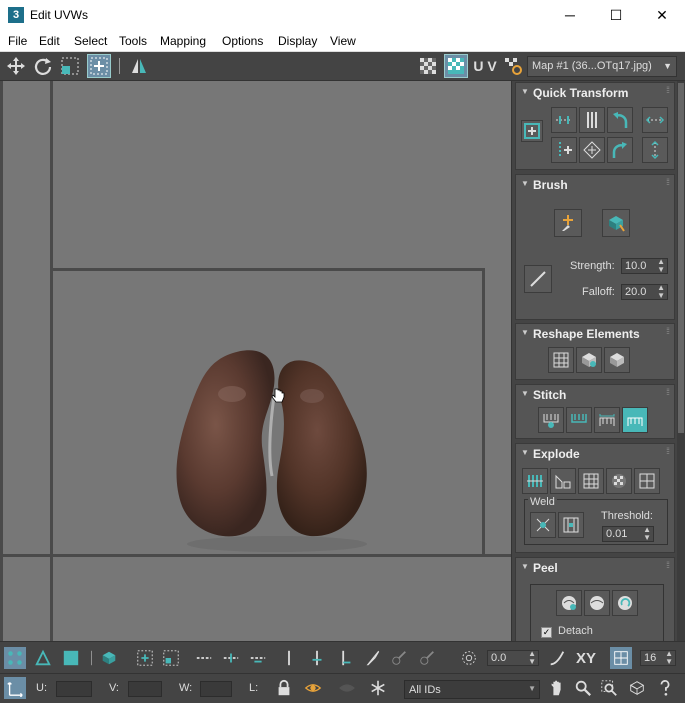 The image size is (685, 703). I want to click on map-dropdown: Map #1 (36...OTq17.jpg) ▼, so click(602, 66).